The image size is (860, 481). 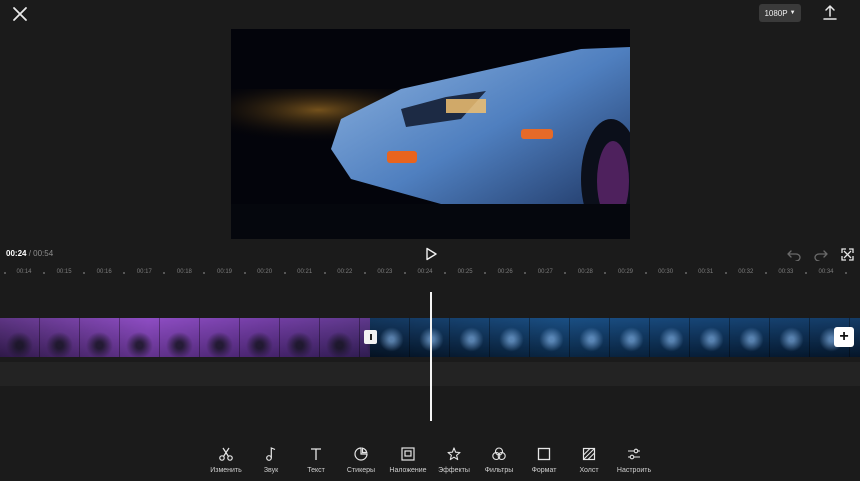 I want to click on adjust-sliders-icon, so click(x=634, y=454).